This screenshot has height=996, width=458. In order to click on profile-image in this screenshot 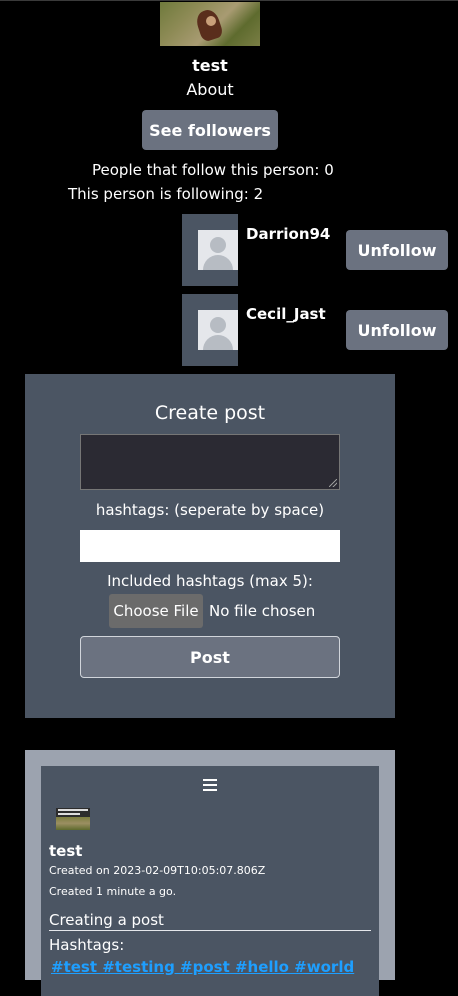, I will do `click(210, 24)`.